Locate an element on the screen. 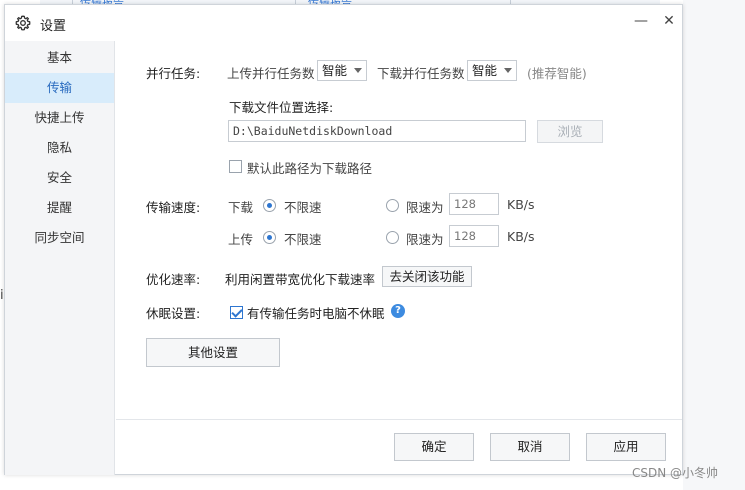  apply-button-label: 应用 is located at coordinates (626, 446).